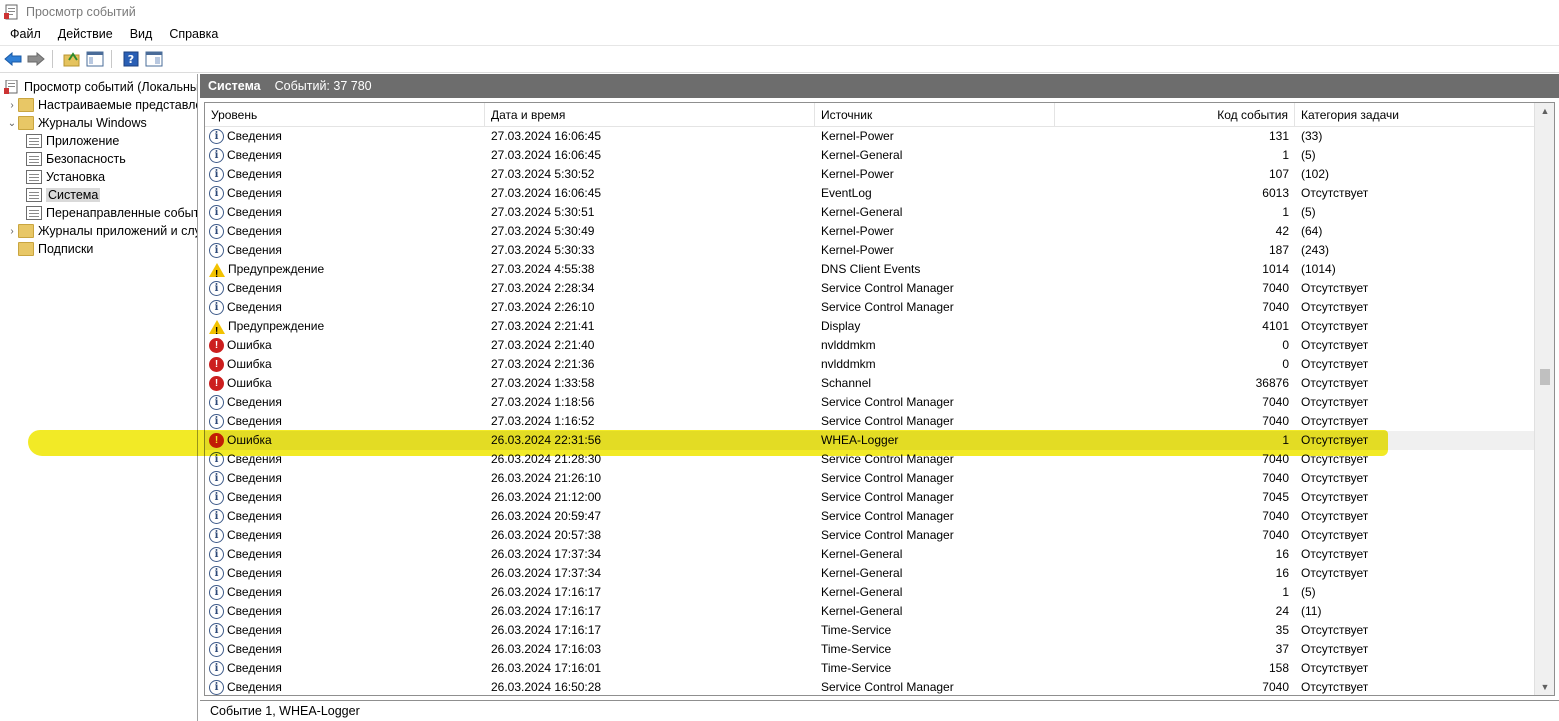  Describe the element at coordinates (76, 159) in the screenshot. I see `tree-item: Безопасность` at that location.